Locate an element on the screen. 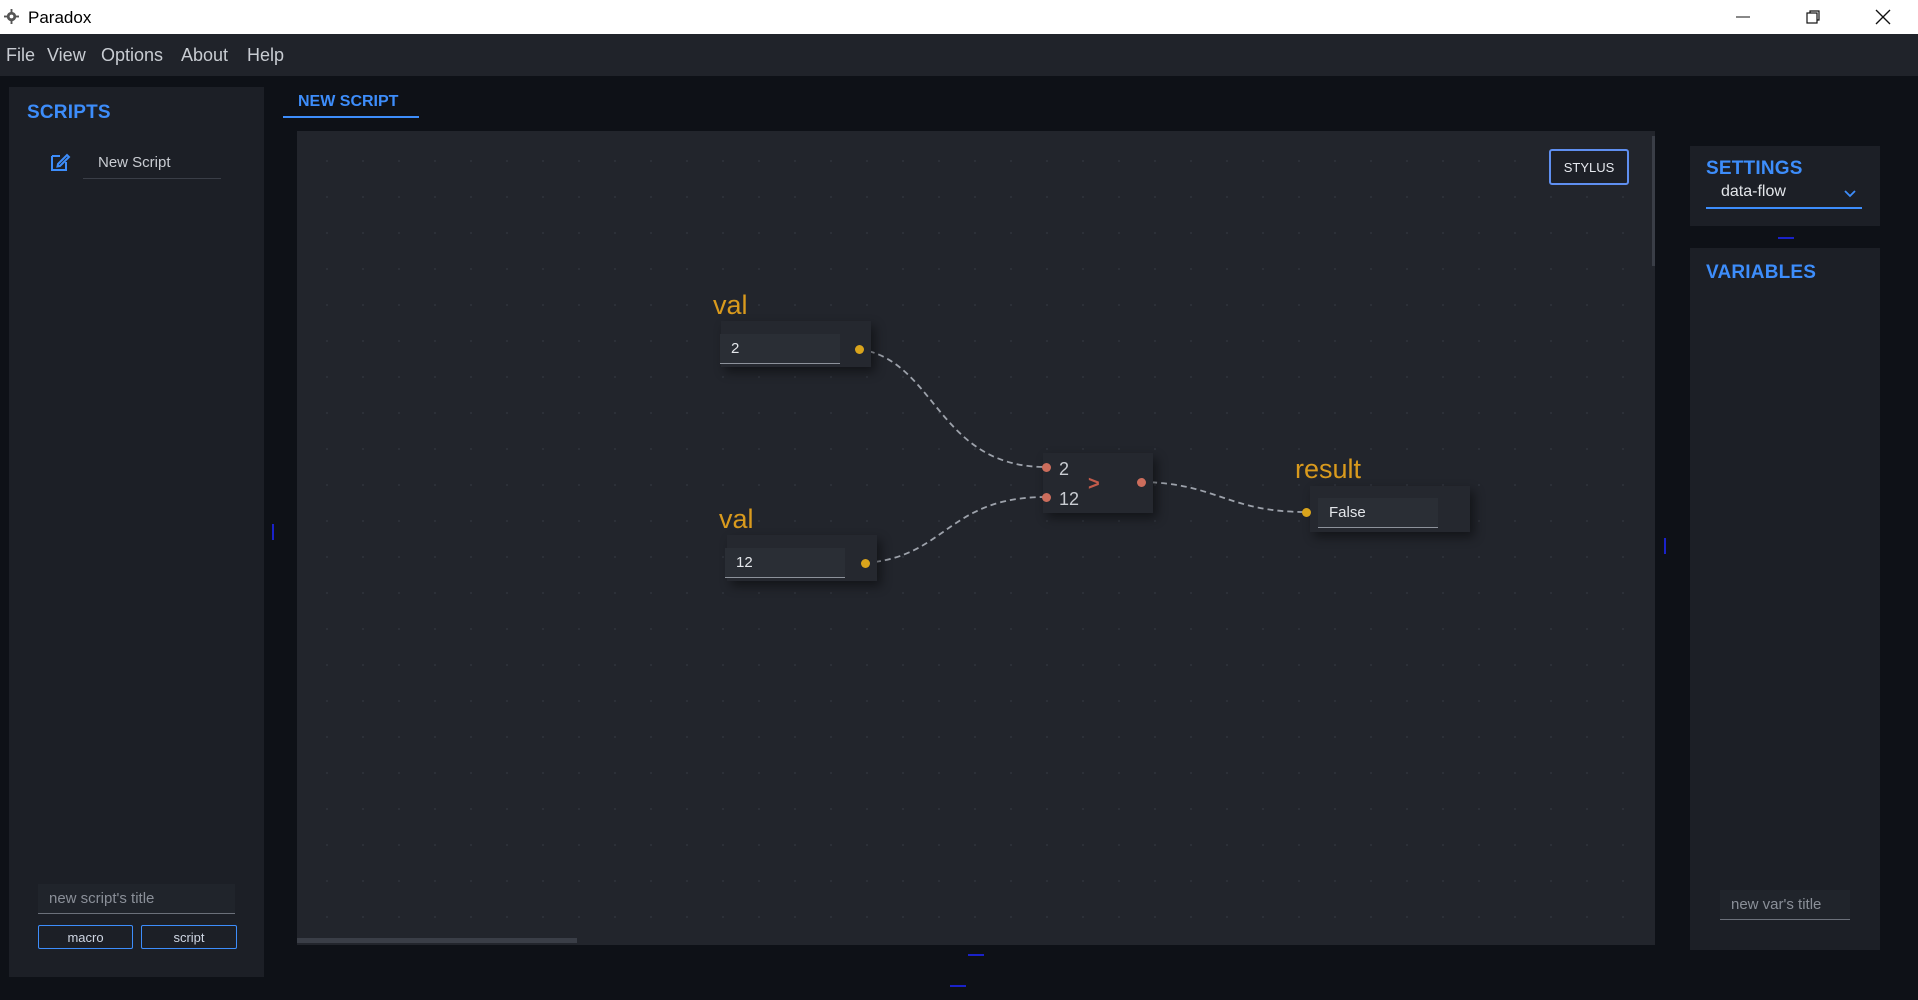 The width and height of the screenshot is (1918, 1000). tab-underline is located at coordinates (351, 117).